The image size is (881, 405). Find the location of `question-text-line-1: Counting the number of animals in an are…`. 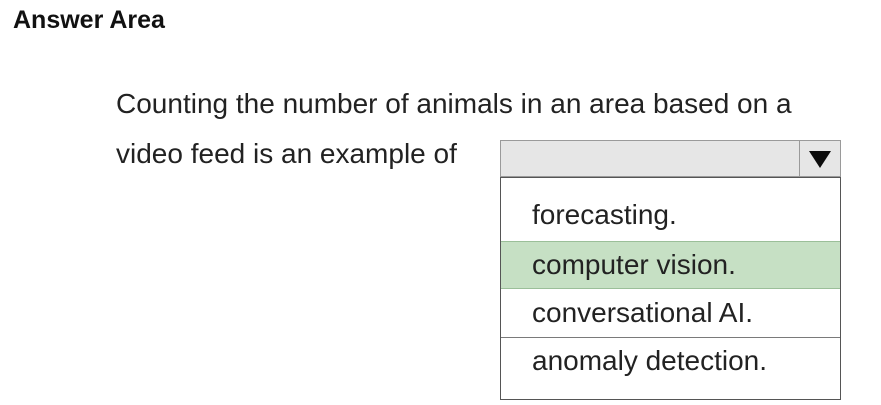

question-text-line-1: Counting the number of animals in an are… is located at coordinates (454, 103).